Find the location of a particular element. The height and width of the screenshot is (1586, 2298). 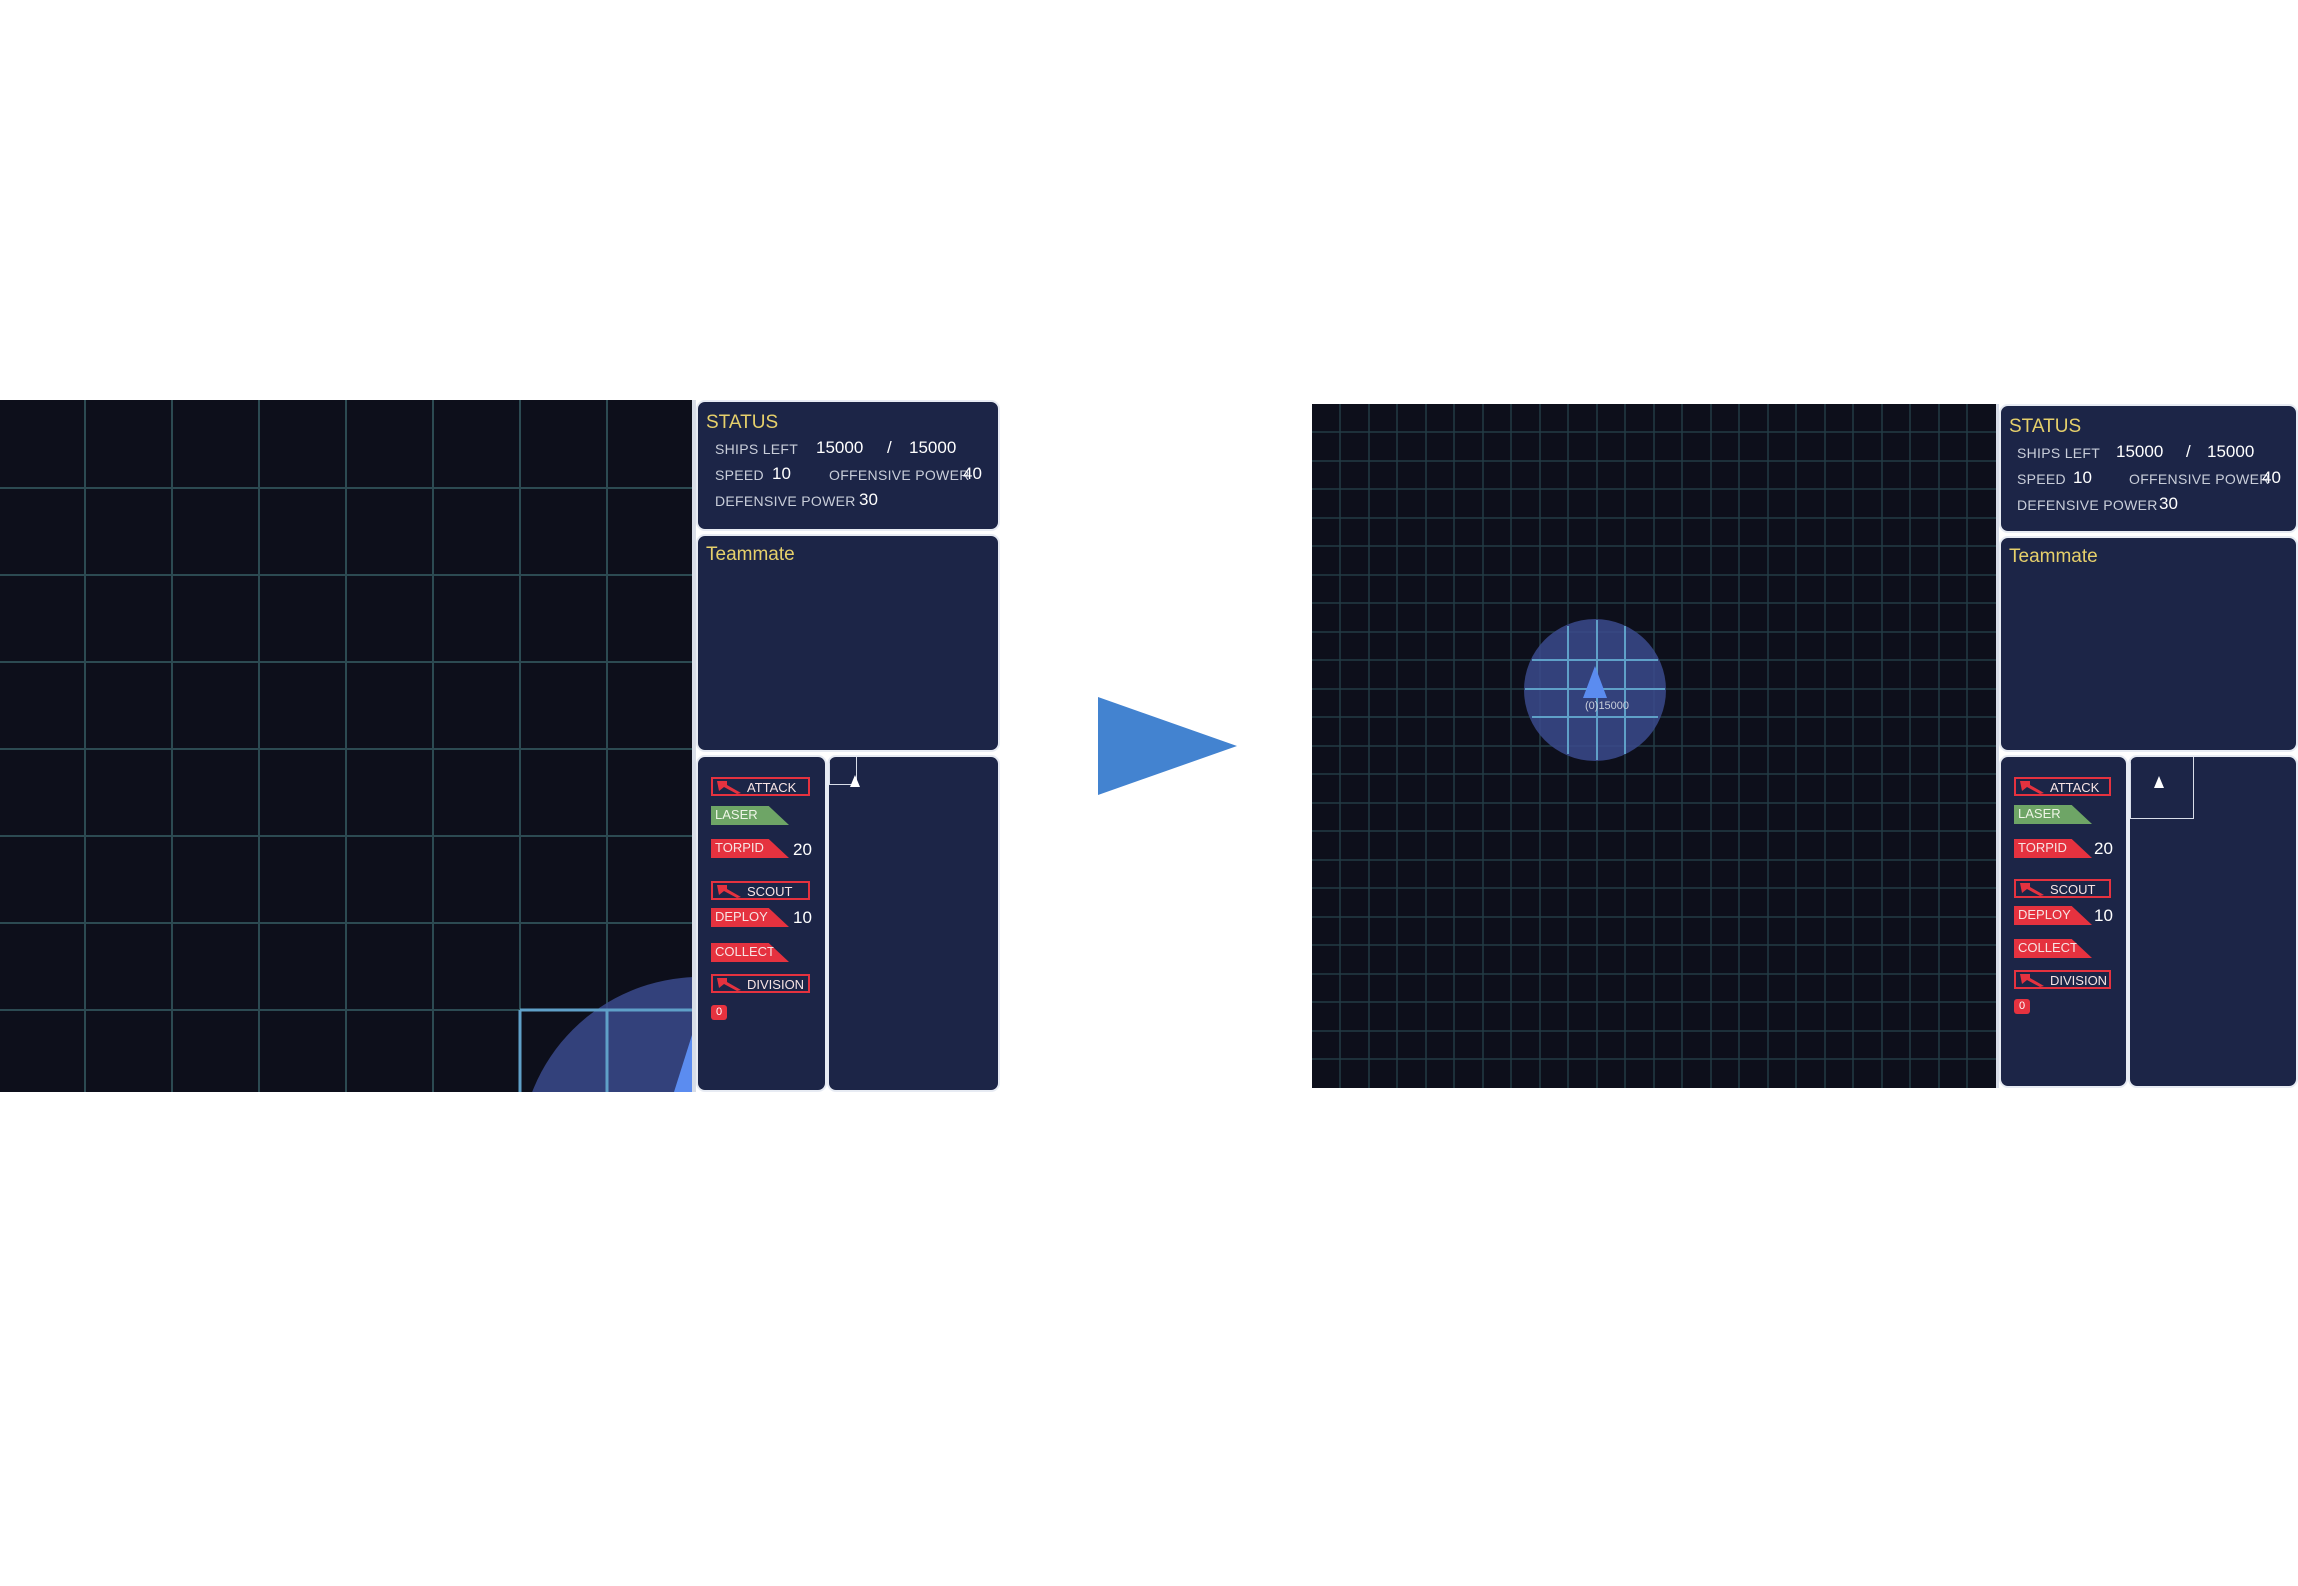

scout-button: SCOUT is located at coordinates (760, 890).